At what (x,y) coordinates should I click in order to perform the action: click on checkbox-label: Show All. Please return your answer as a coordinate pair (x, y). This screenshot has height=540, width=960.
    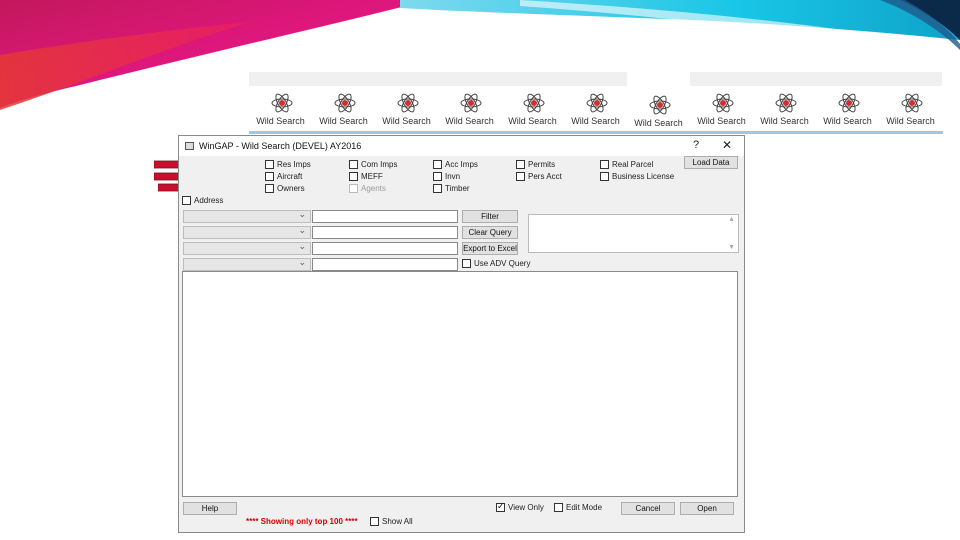
    Looking at the image, I should click on (397, 521).